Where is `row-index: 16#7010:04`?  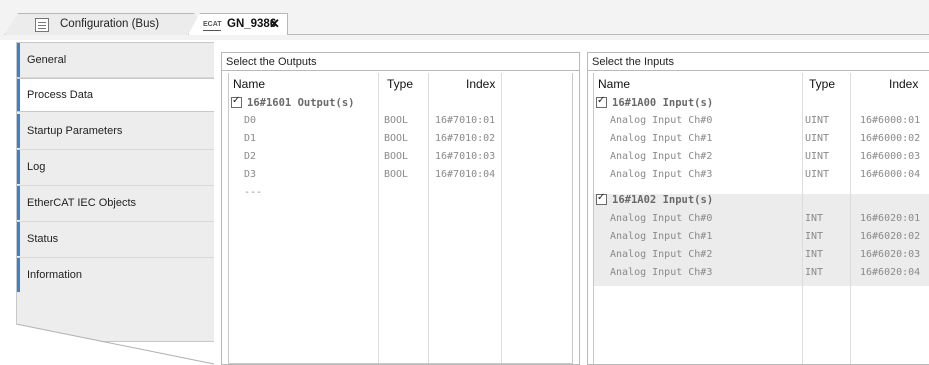 row-index: 16#7010:04 is located at coordinates (465, 174).